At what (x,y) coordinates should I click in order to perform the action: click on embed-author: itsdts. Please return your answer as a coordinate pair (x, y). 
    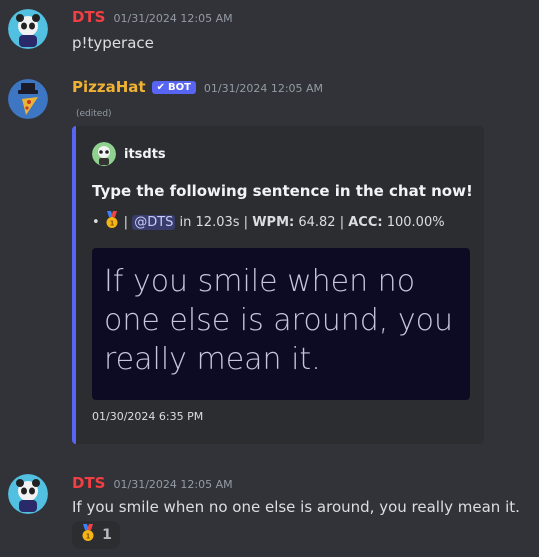
    Looking at the image, I should click on (129, 154).